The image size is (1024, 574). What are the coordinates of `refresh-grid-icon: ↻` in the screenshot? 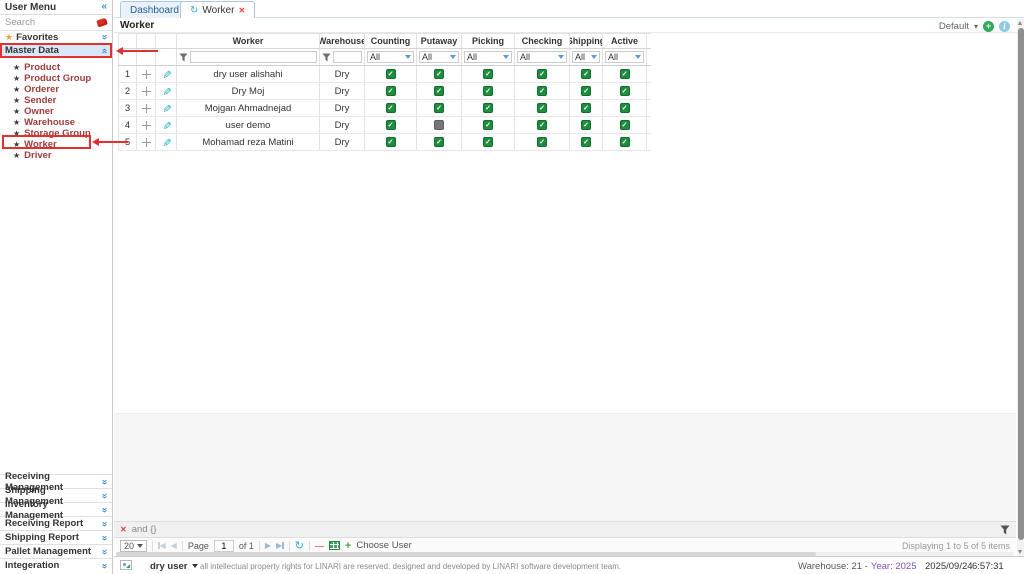 It's located at (299, 545).